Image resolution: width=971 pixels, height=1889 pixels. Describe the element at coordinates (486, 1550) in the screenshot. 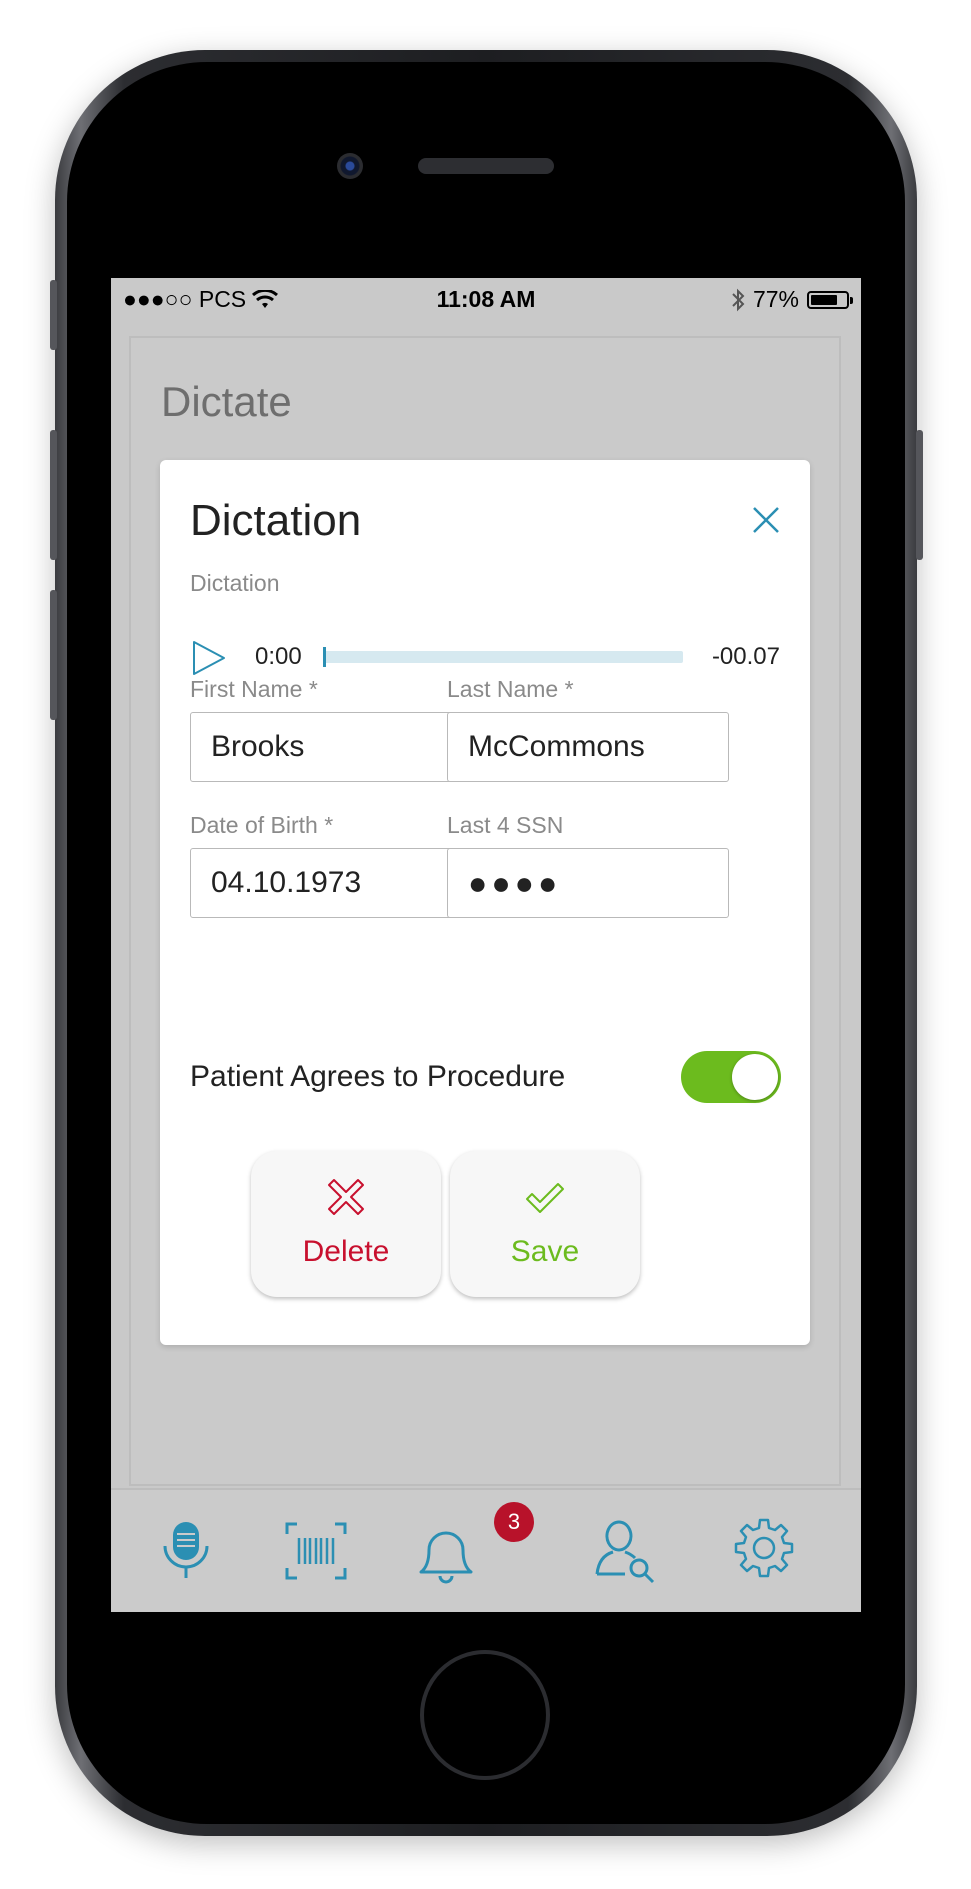

I see `tab-bar: 3` at that location.